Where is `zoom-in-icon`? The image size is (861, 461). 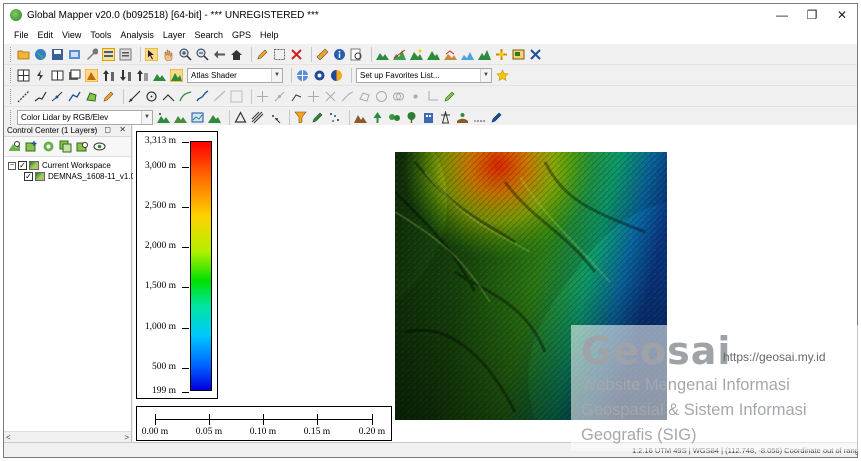
zoom-in-icon is located at coordinates (185, 54).